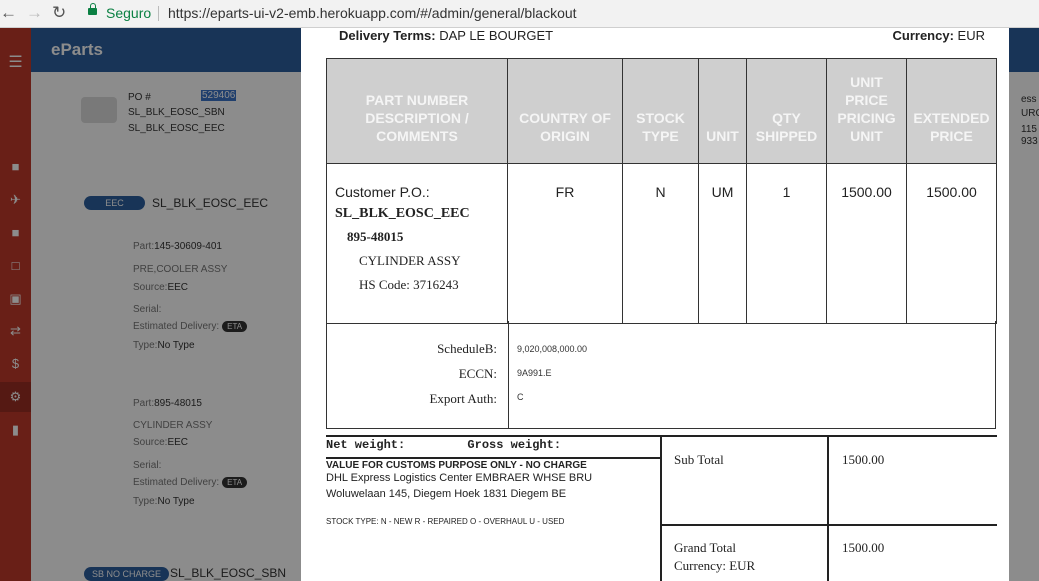 This screenshot has height=581, width=1039. I want to click on grand-total-label: Grand Total, so click(705, 547).